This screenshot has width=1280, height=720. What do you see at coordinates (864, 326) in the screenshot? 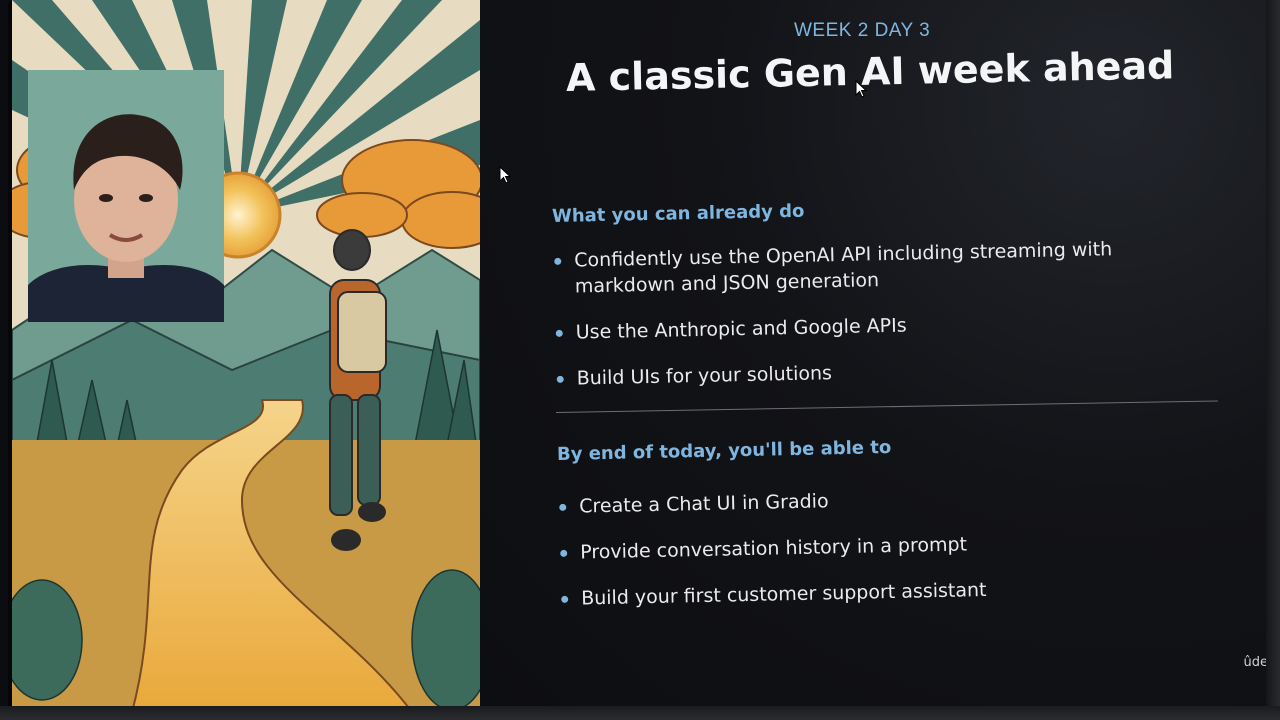
I see `list-item: Use the Anthropic and Google APIs` at bounding box center [864, 326].